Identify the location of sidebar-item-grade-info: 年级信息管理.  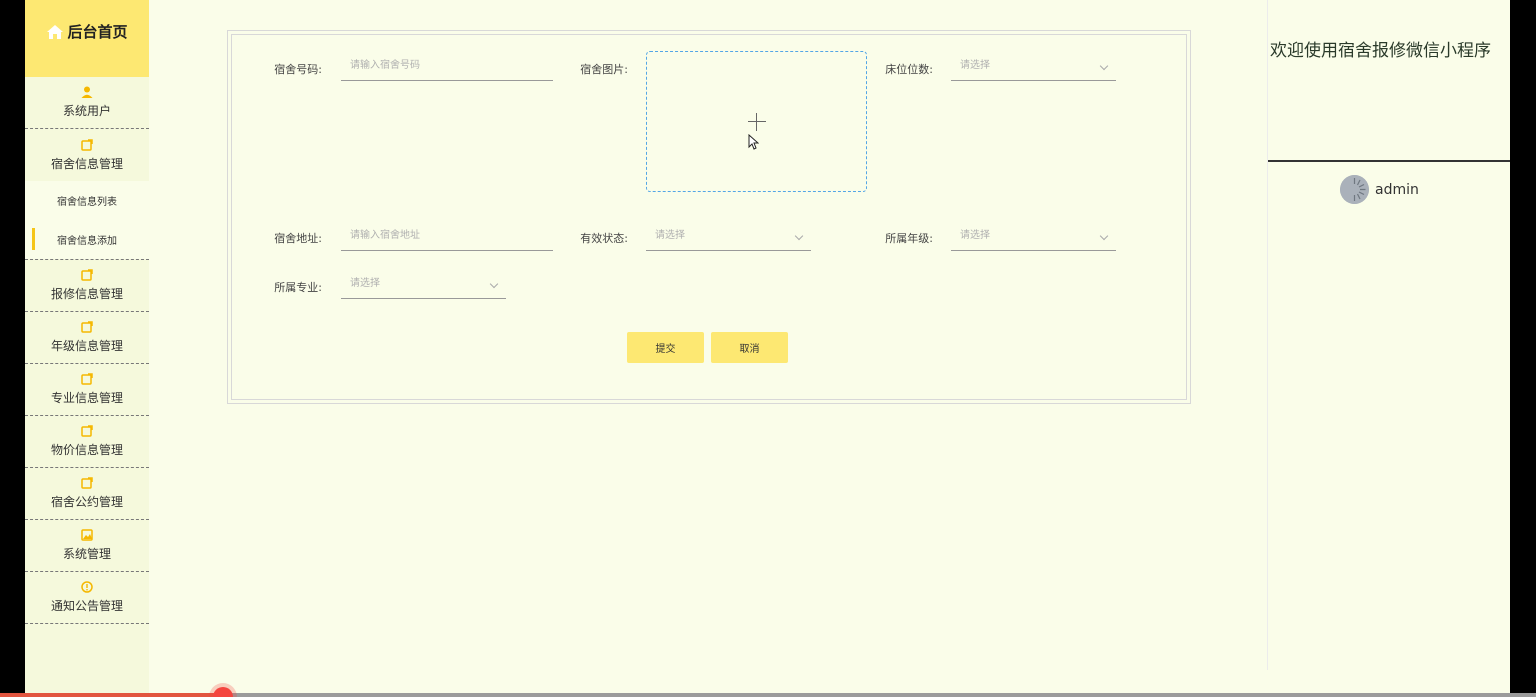
(87, 338).